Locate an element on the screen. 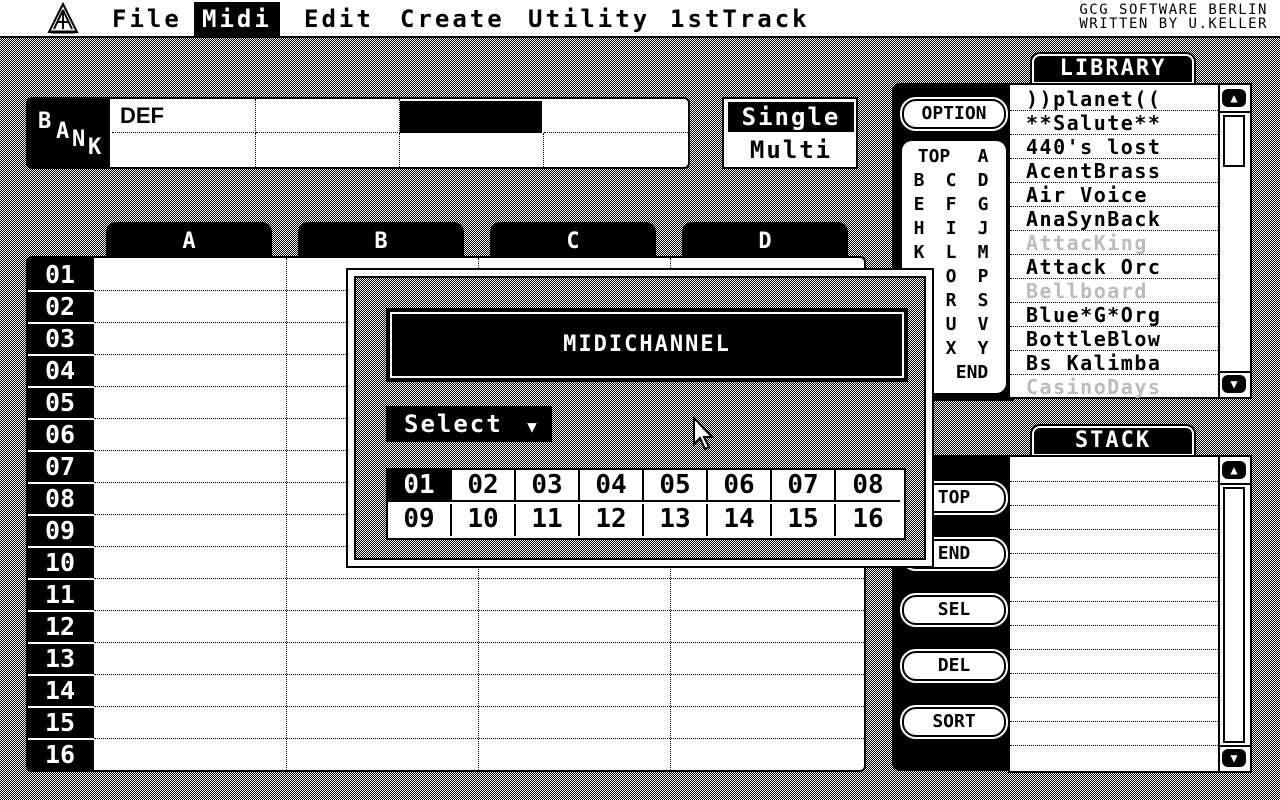  bank-slot-selected is located at coordinates (471, 117).